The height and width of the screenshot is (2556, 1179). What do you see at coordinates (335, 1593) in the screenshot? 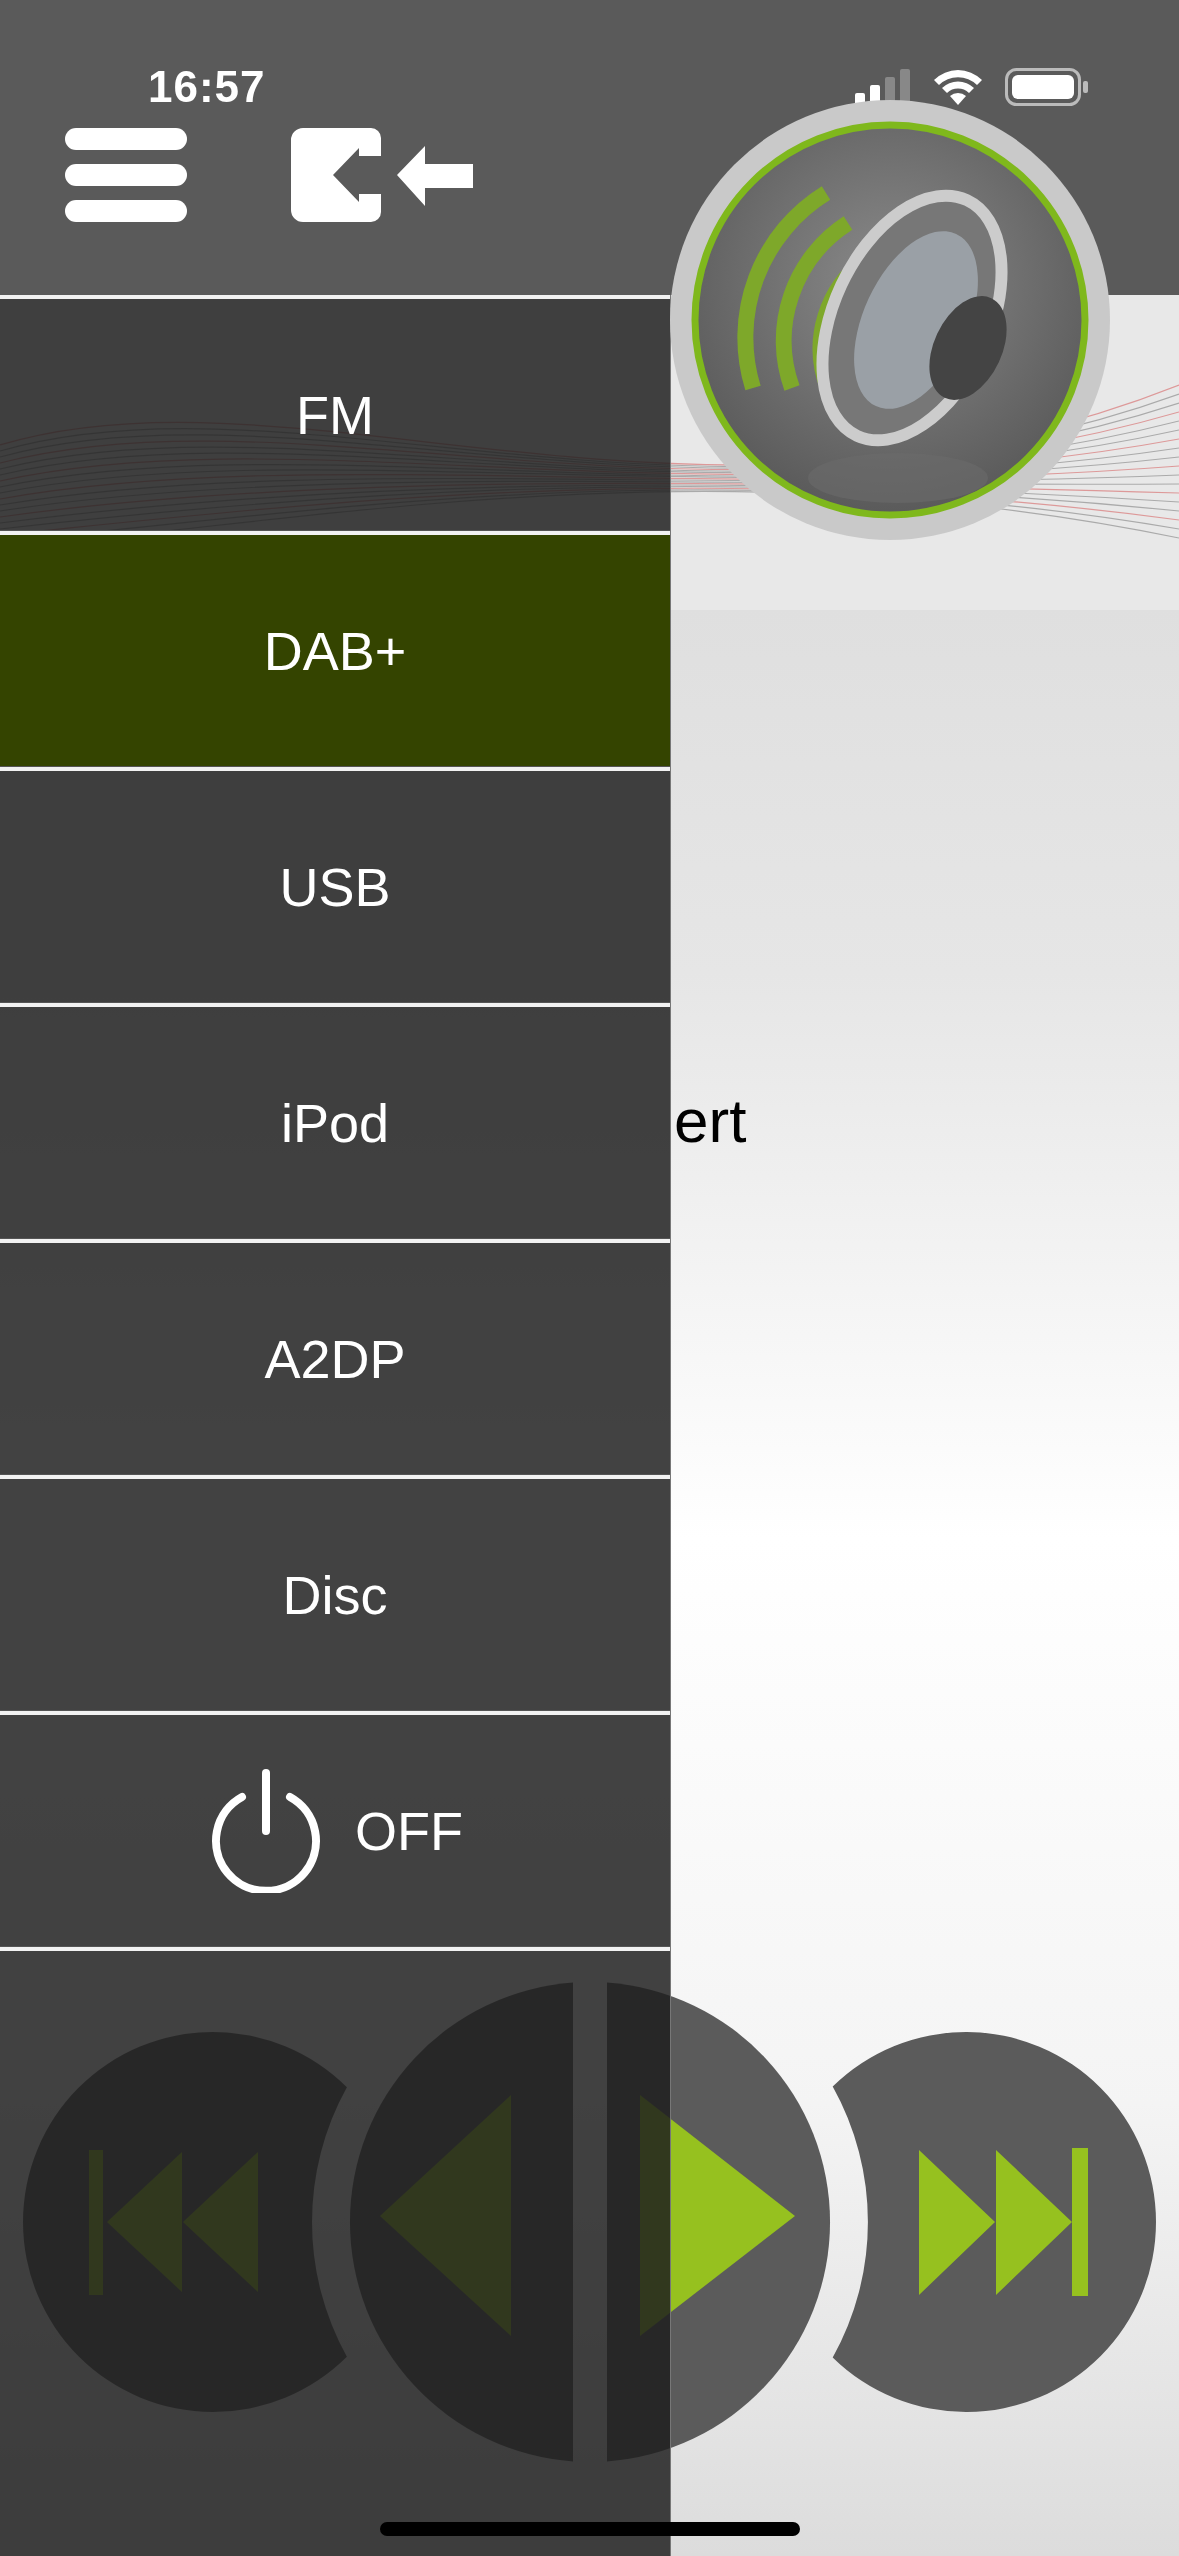
I see `menu-item: Disc` at bounding box center [335, 1593].